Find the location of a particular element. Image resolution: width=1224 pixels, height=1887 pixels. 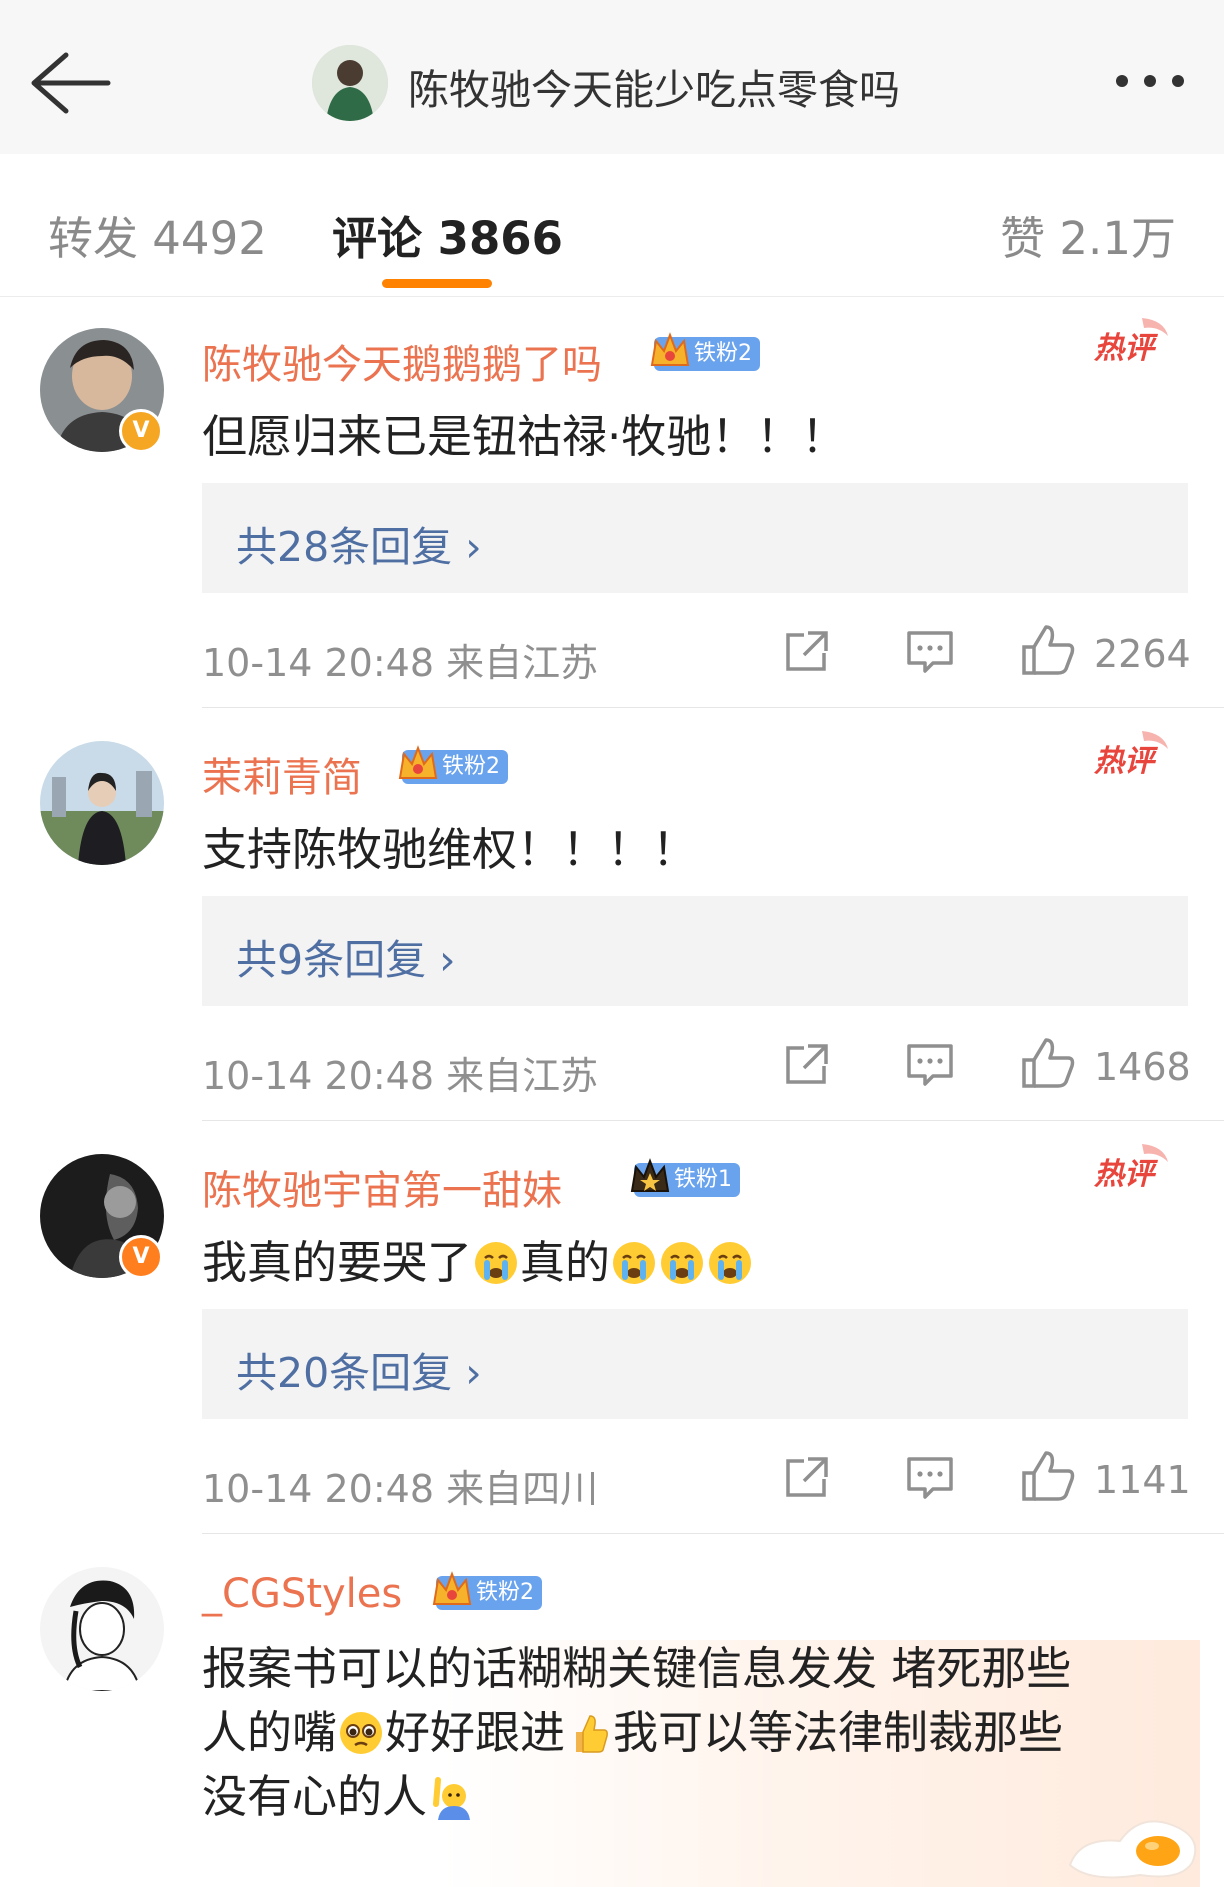

fan-badge-label: 铁粉1 is located at coordinates (703, 1179).